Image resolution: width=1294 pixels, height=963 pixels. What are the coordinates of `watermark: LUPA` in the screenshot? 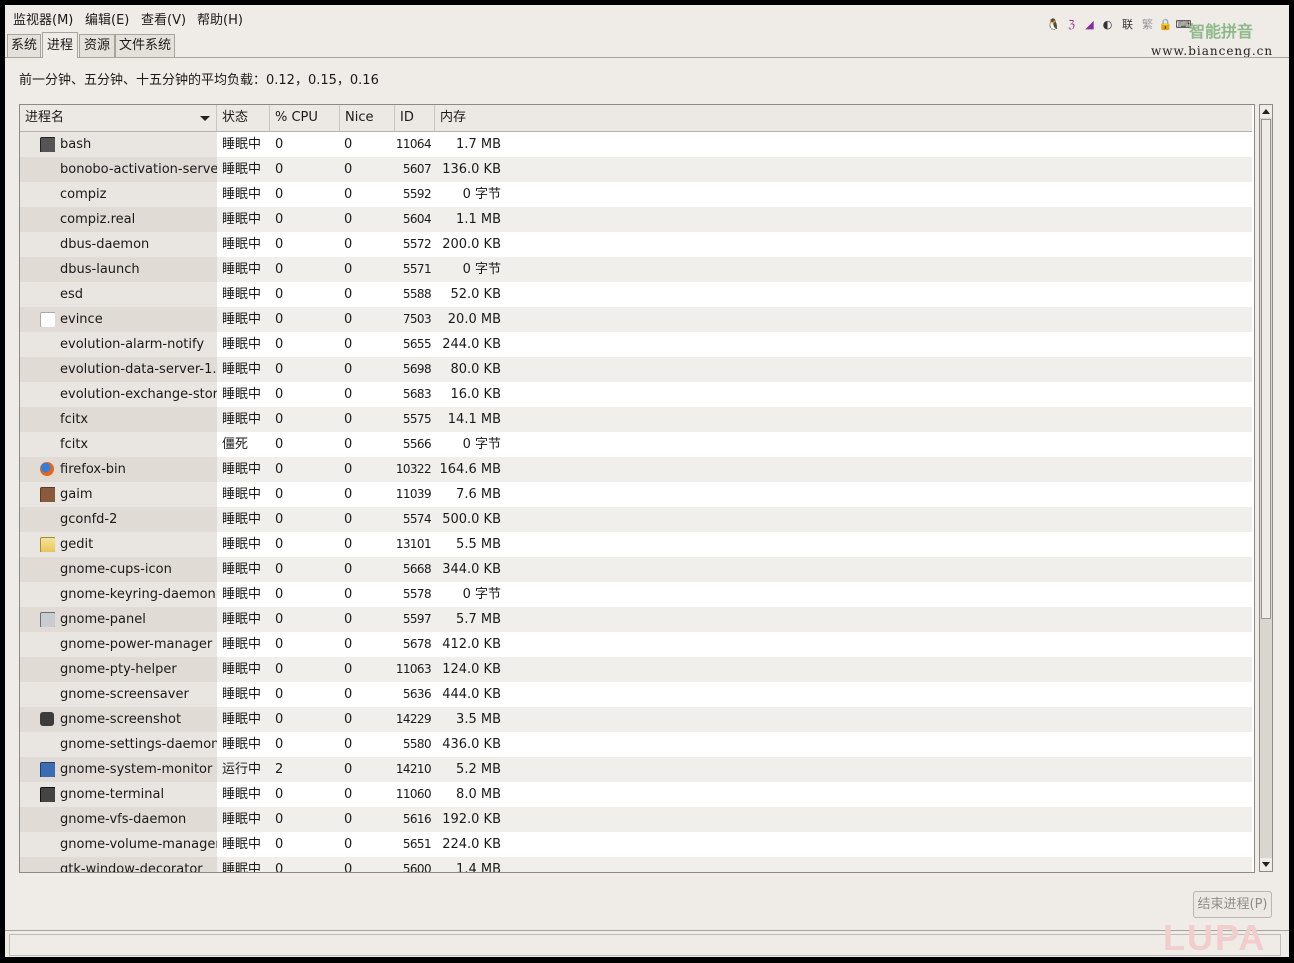 It's located at (1215, 937).